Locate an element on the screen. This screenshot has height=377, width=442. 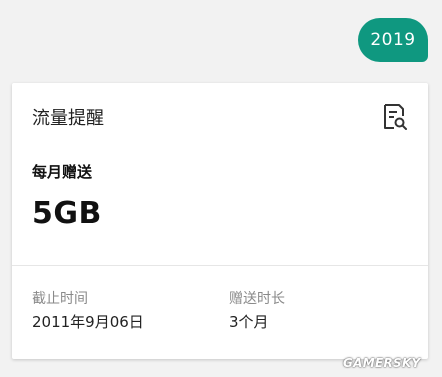
deadline-value: 2011年9月06日 is located at coordinates (88, 322).